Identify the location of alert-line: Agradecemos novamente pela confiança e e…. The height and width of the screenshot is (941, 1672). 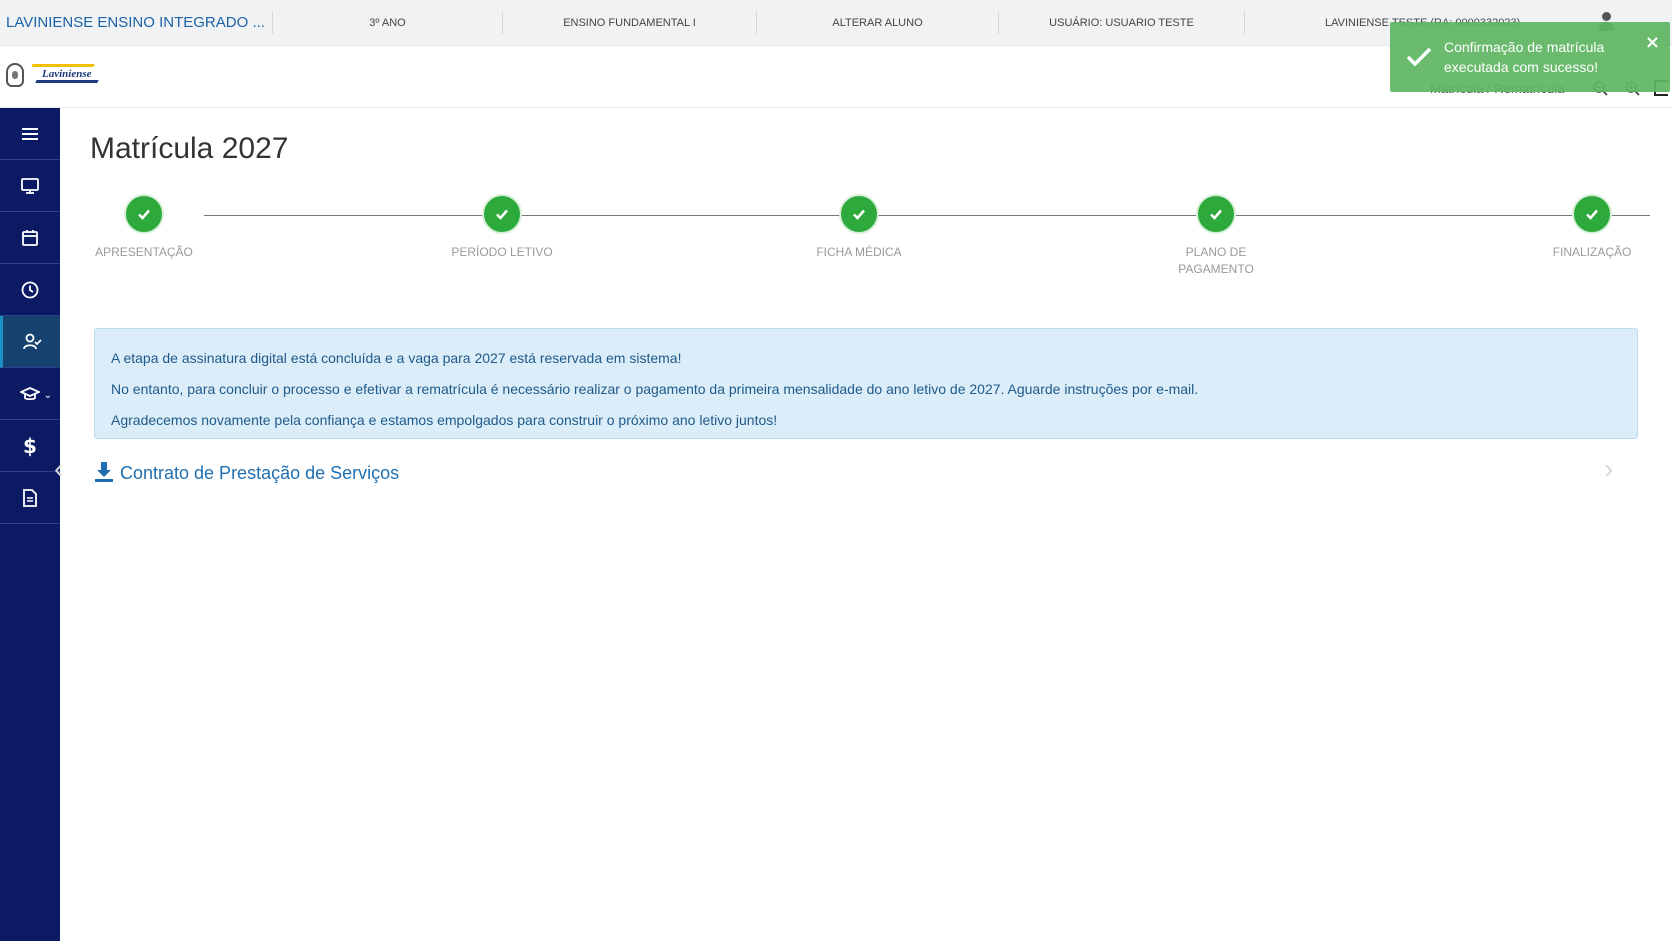
(444, 420).